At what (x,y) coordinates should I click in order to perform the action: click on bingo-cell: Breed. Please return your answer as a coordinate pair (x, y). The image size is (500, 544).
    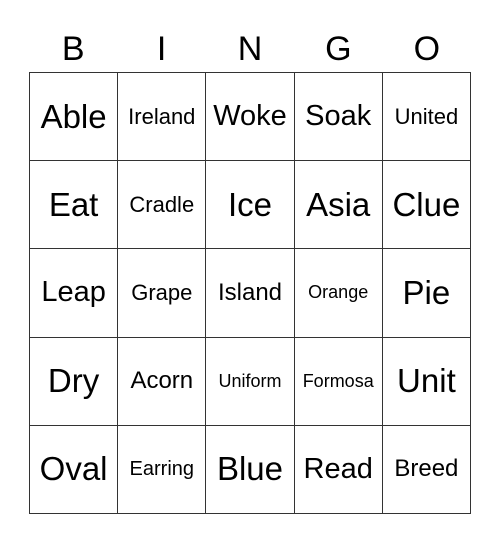
    Looking at the image, I should click on (426, 469).